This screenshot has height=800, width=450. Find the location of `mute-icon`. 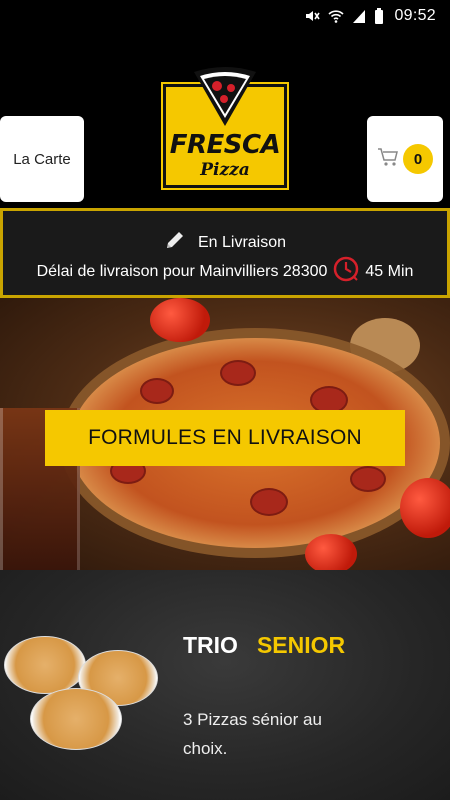

mute-icon is located at coordinates (312, 16).